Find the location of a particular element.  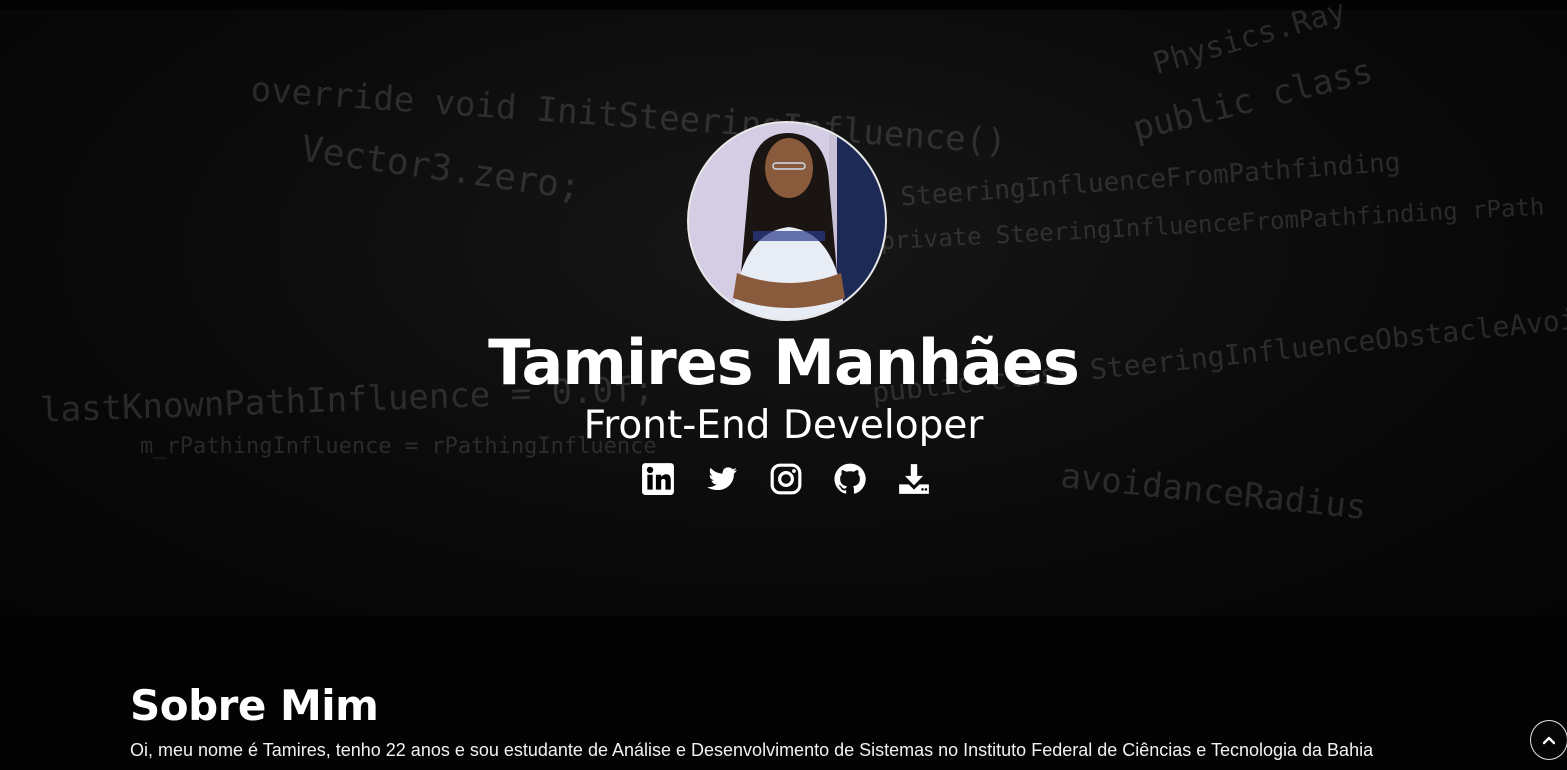

download-icon is located at coordinates (914, 479).